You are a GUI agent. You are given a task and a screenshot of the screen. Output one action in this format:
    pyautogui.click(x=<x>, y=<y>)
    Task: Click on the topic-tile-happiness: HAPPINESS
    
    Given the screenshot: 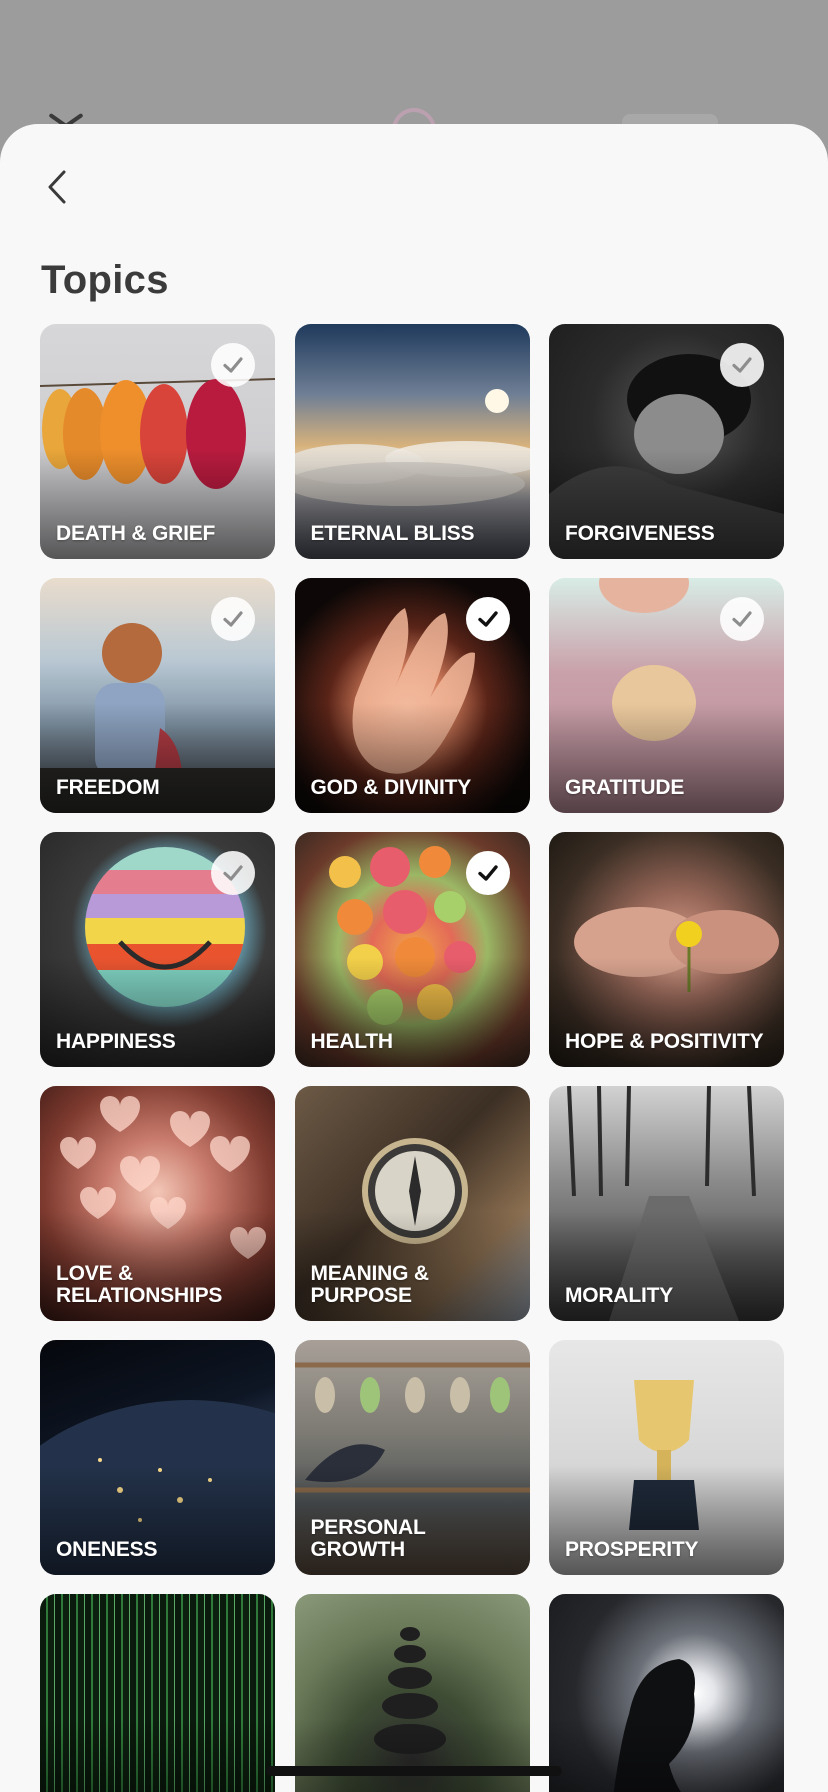 What is the action you would take?
    pyautogui.click(x=157, y=949)
    